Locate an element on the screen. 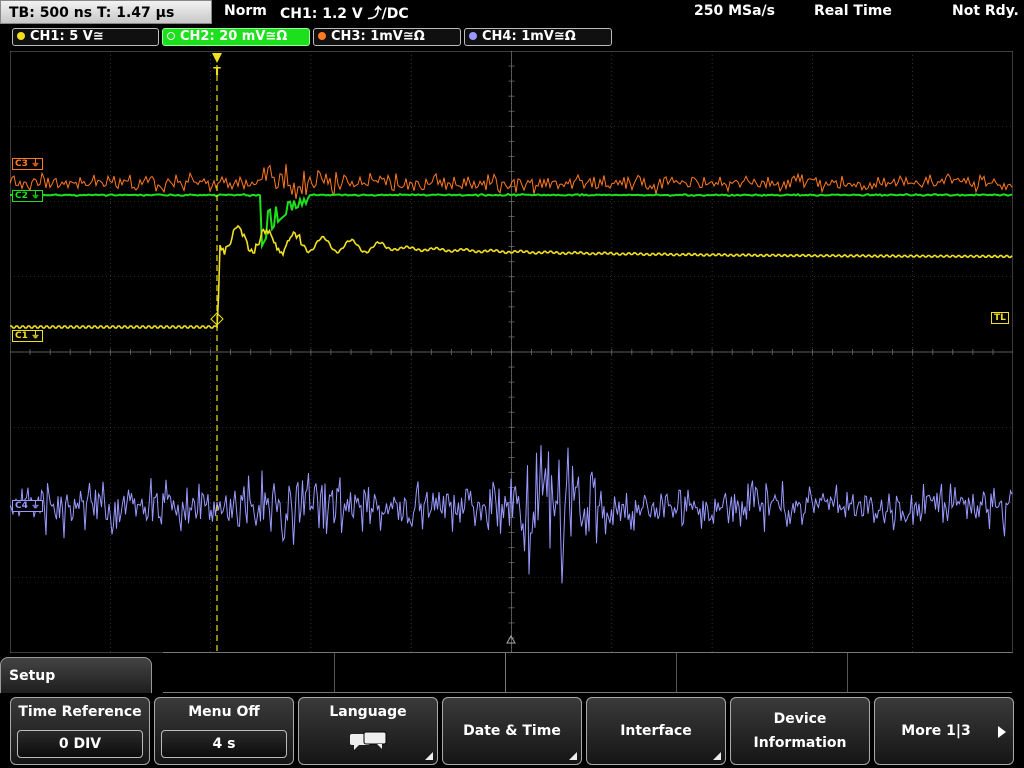 The image size is (1024, 768). trigger-level-marker: TL is located at coordinates (1000, 318).